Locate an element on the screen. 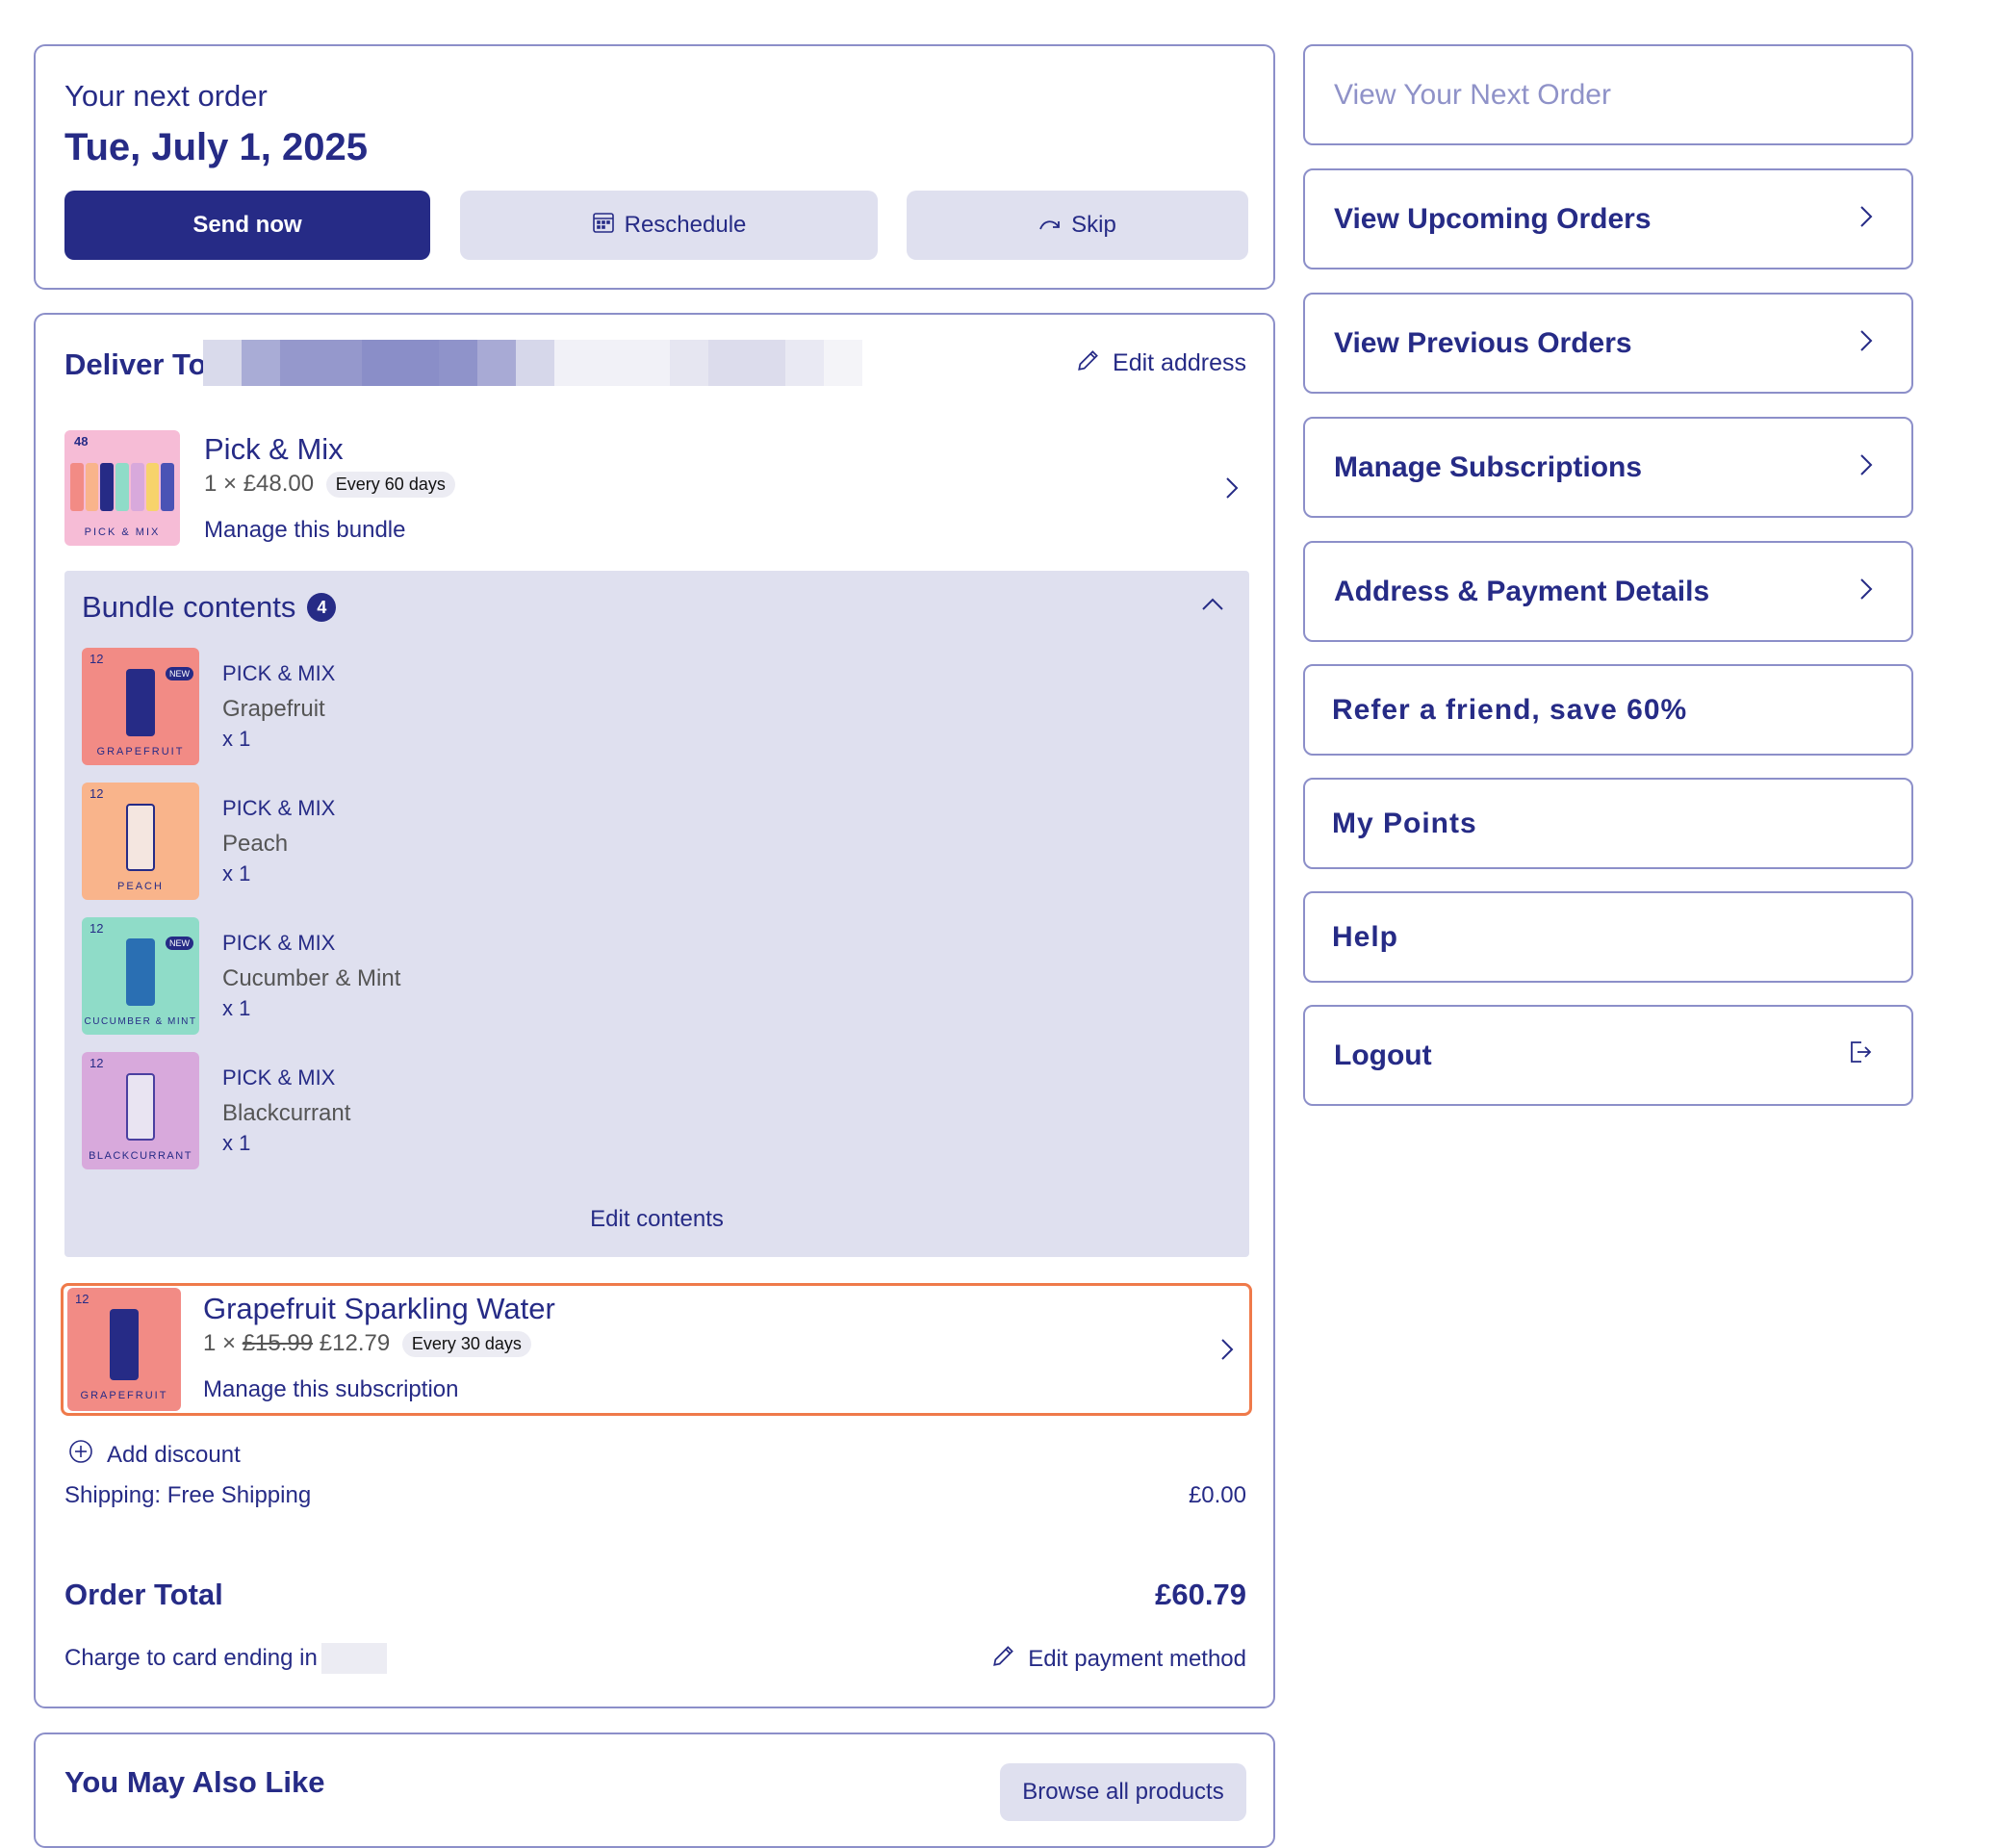 This screenshot has width=1998, height=1848. nav-address-payment-details: Address & Payment Details is located at coordinates (1608, 591).